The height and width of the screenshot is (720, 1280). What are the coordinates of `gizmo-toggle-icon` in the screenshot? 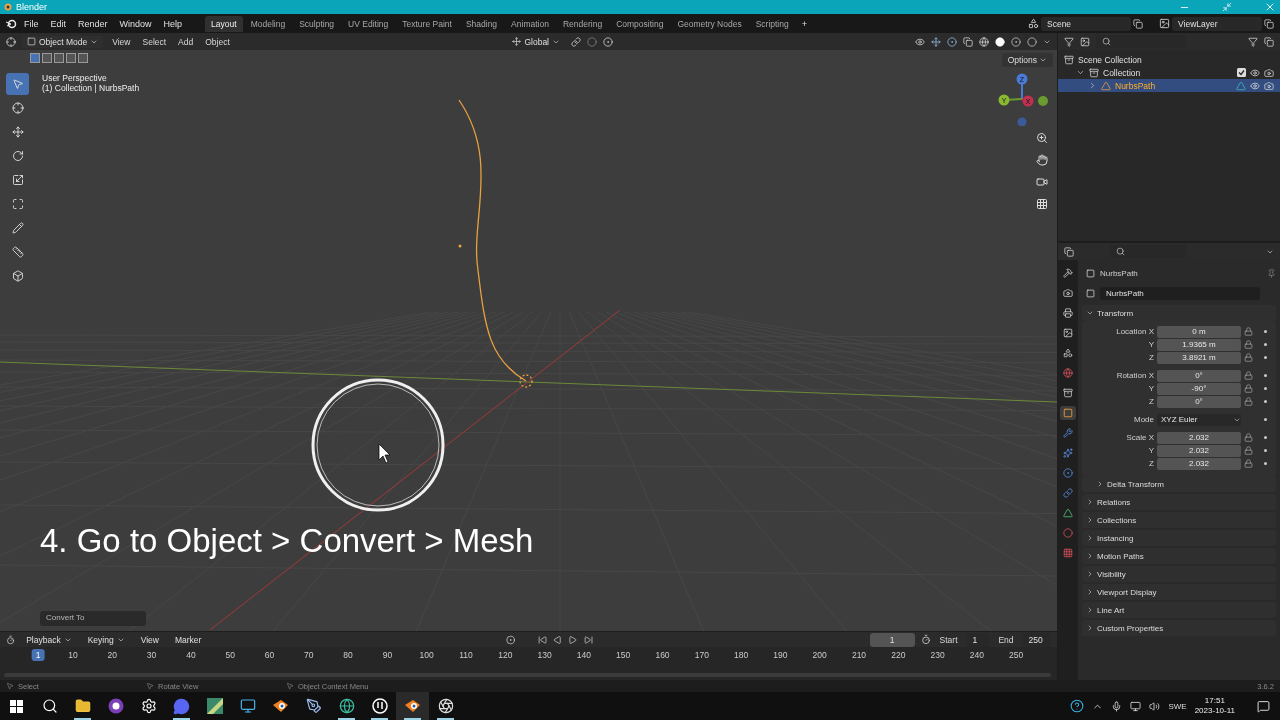 It's located at (936, 41).